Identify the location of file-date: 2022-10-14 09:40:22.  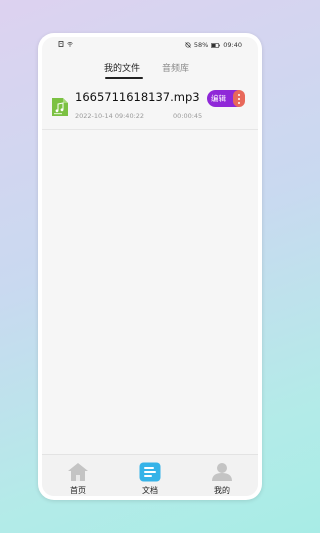
(110, 116).